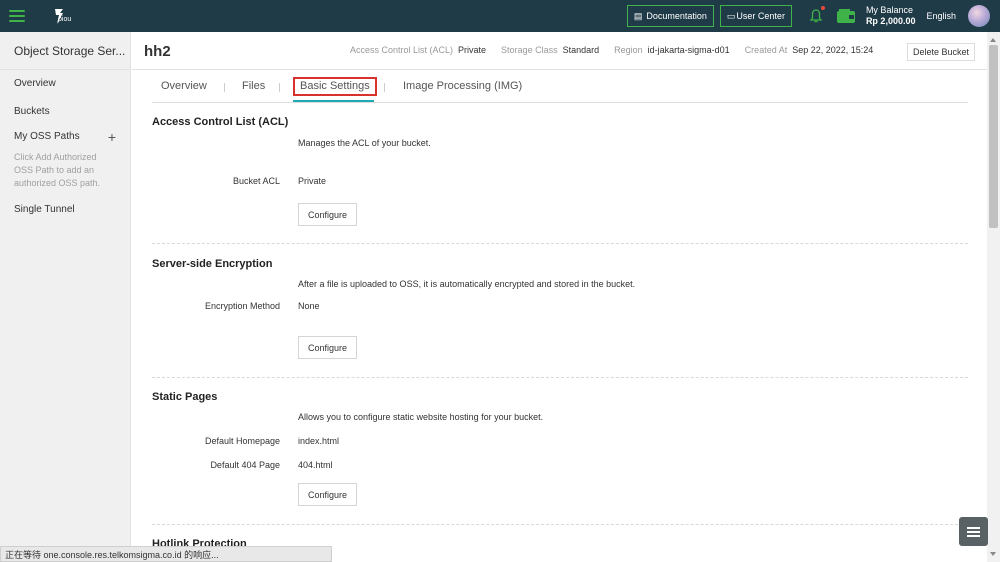  Describe the element at coordinates (328, 494) in the screenshot. I see `static-pages-configure-button: Configure` at that location.